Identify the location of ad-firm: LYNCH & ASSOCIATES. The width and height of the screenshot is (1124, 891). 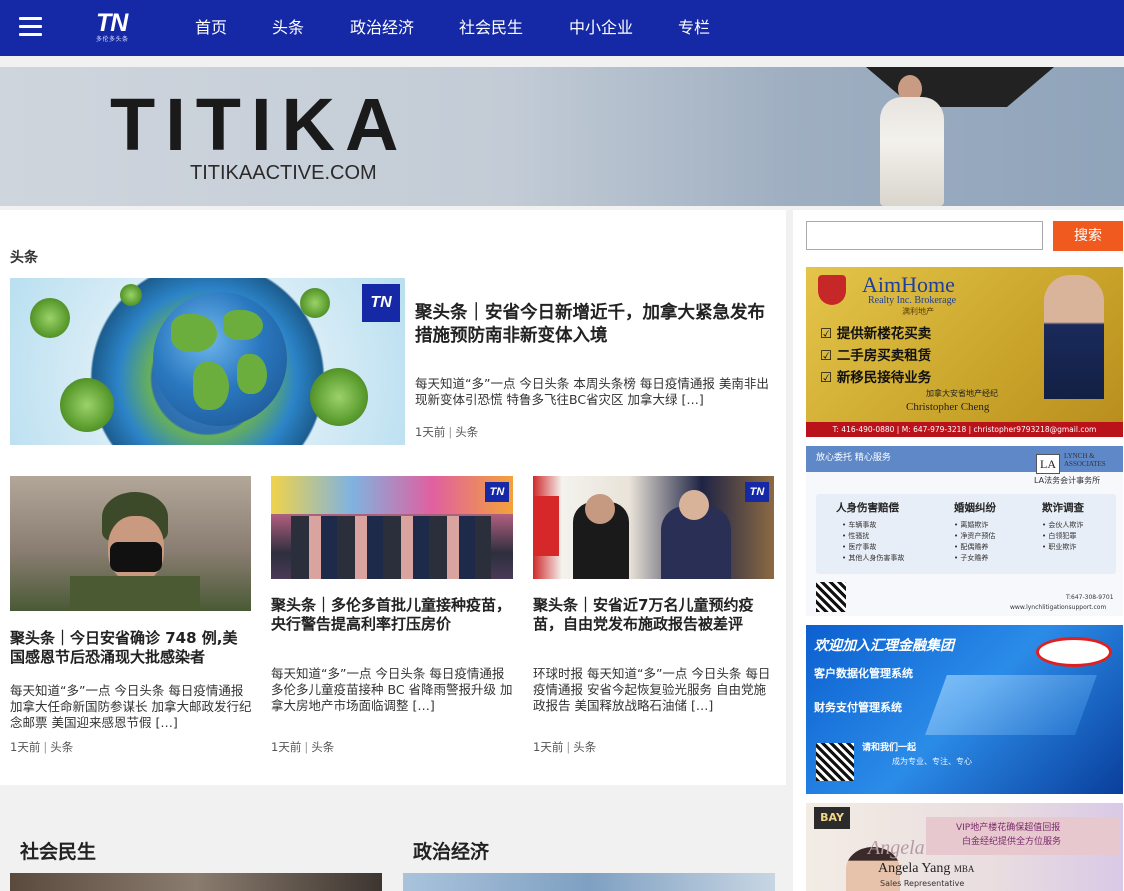
(1085, 460).